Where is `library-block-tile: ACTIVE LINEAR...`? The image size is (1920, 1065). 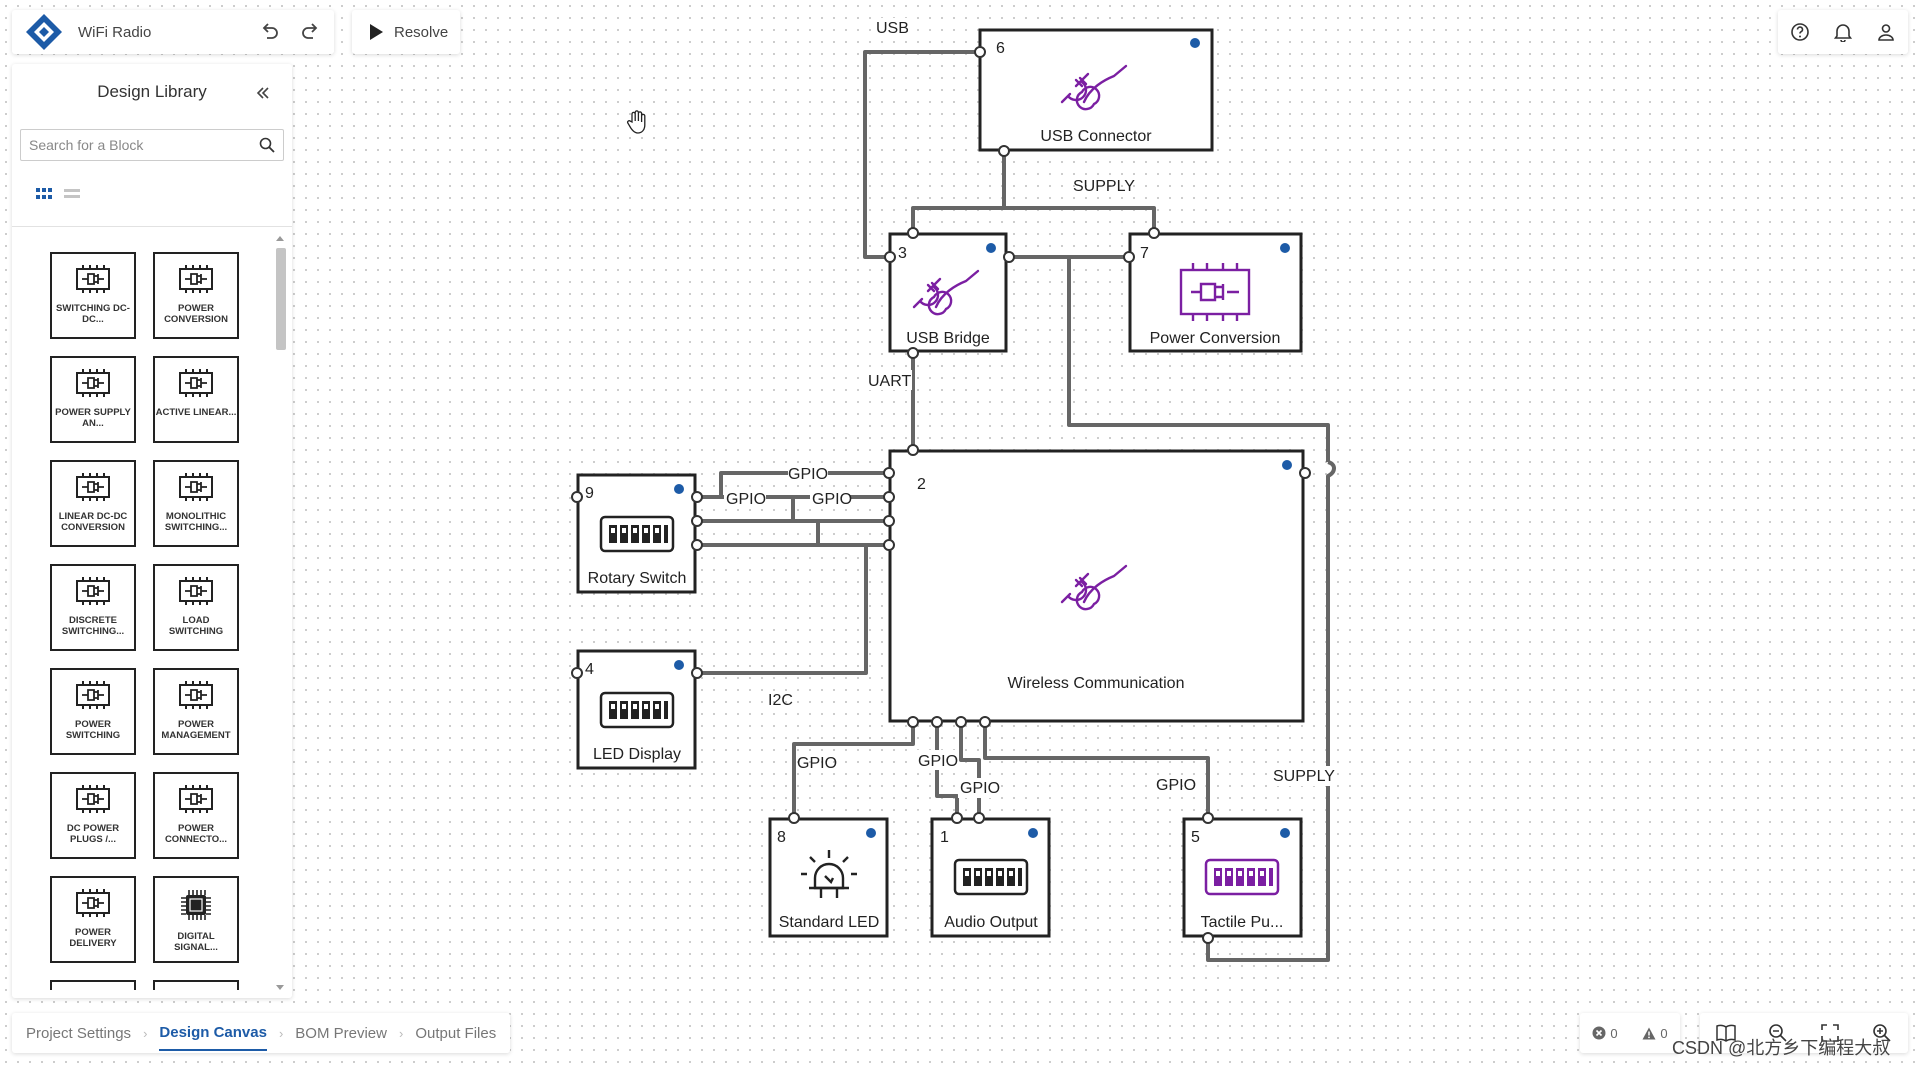 library-block-tile: ACTIVE LINEAR... is located at coordinates (196, 399).